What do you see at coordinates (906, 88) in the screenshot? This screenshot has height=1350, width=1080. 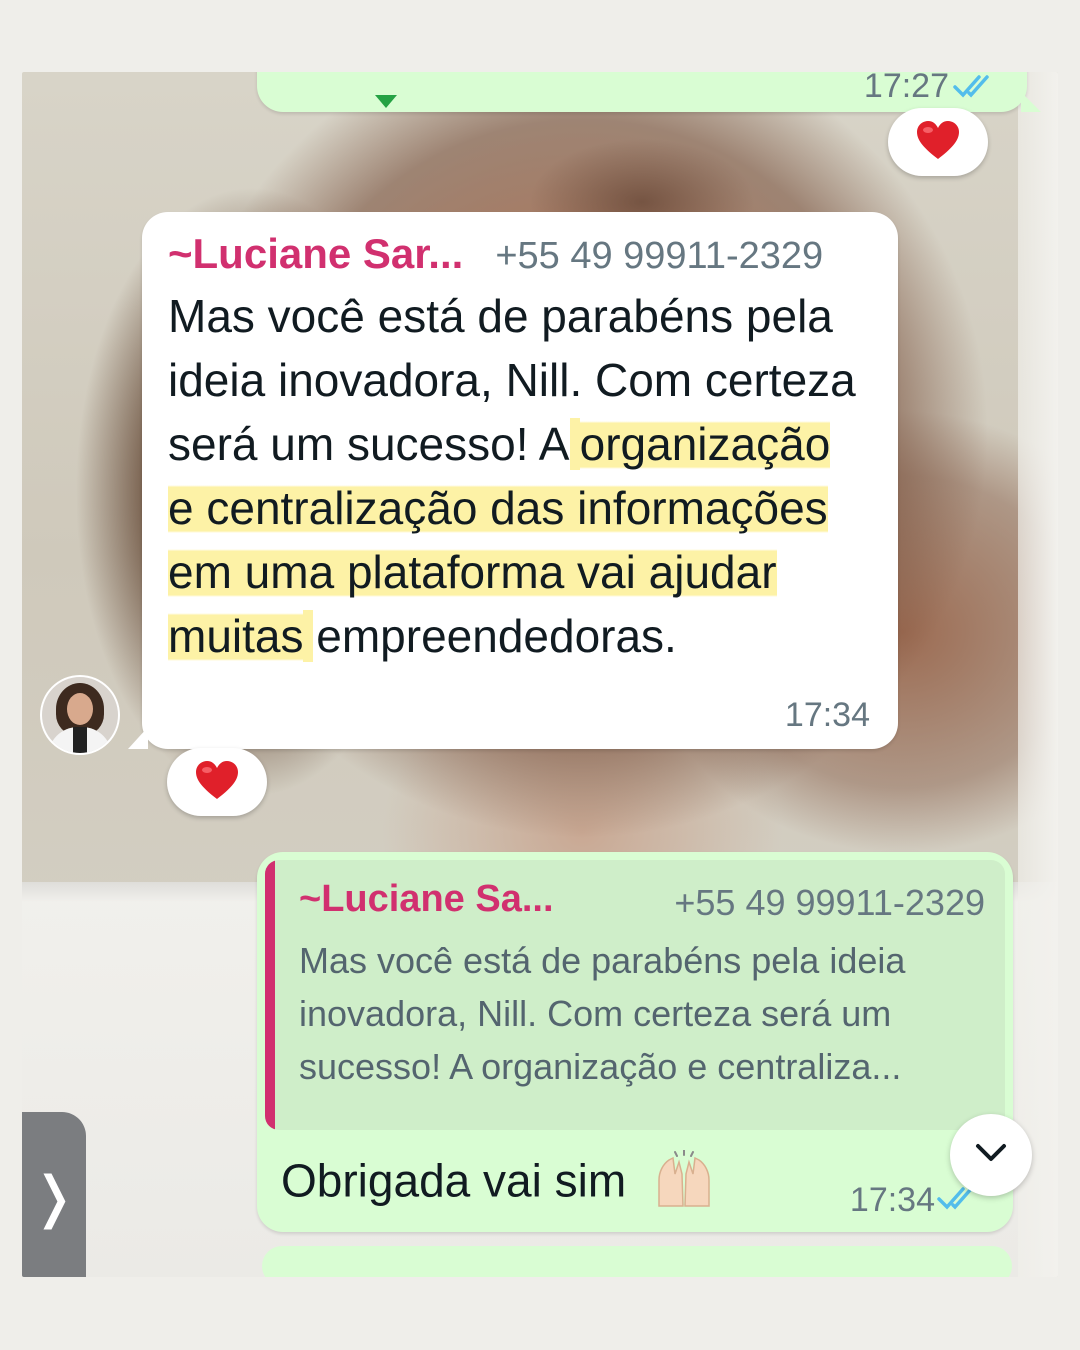 I see `message-time: 17:27` at bounding box center [906, 88].